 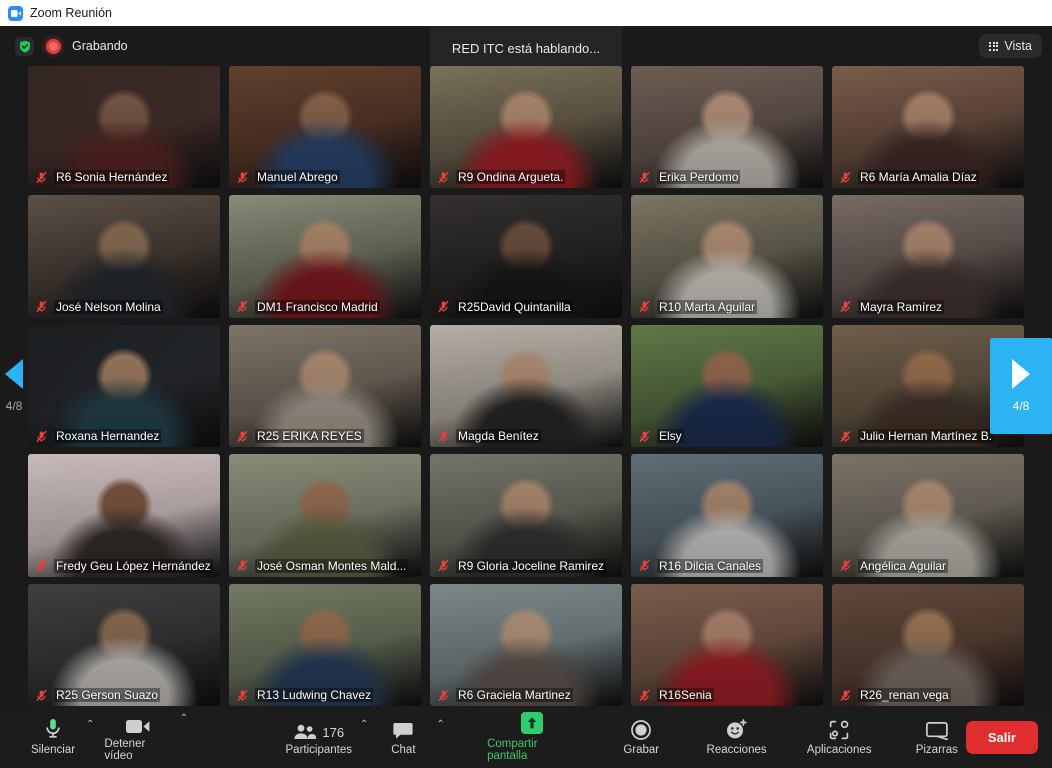 I want to click on control-label: Compartir pantalla, so click(x=512, y=750).